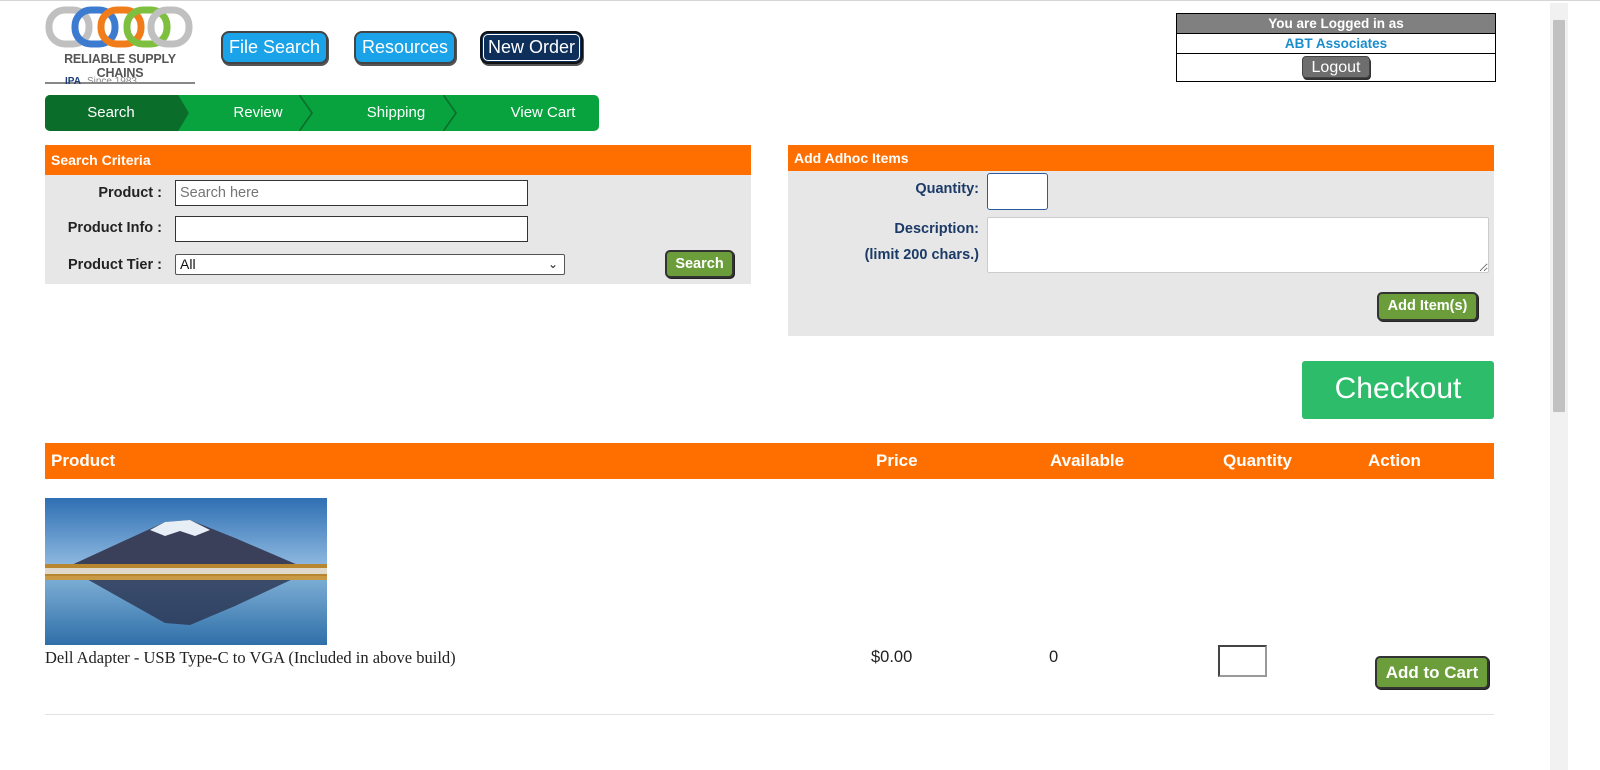 The width and height of the screenshot is (1600, 770). I want to click on product-tier-select: All ⌄, so click(370, 264).